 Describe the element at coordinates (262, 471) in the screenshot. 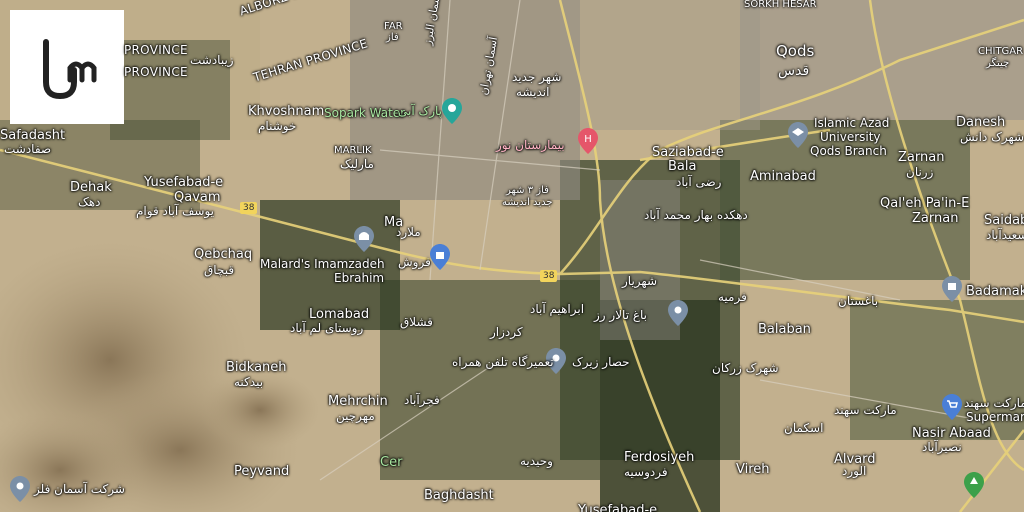

I see `place-peyvand-en: Peyvand` at that location.